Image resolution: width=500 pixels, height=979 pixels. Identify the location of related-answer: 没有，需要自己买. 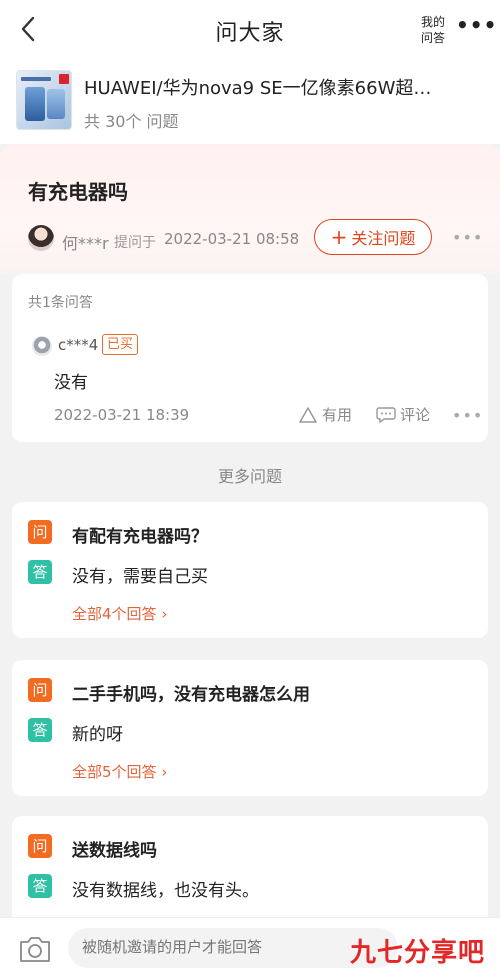
(140, 577).